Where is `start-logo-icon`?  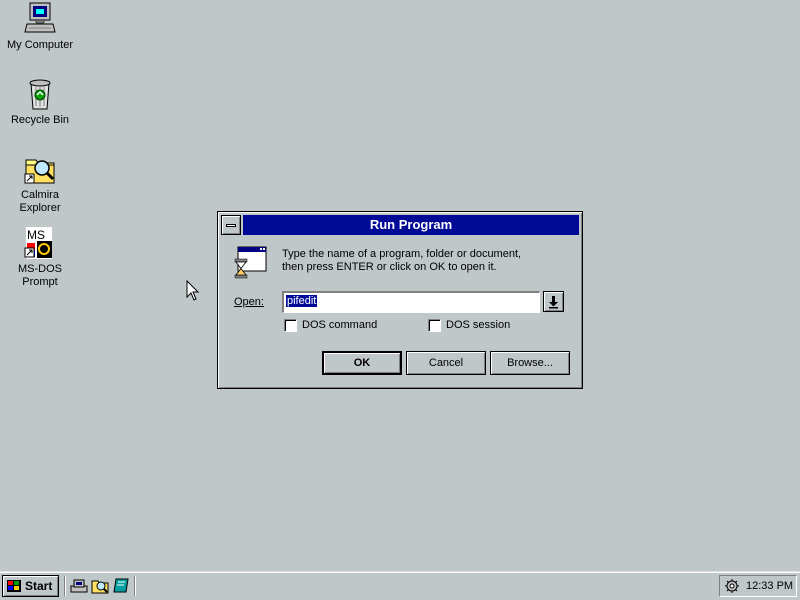 start-logo-icon is located at coordinates (14, 586).